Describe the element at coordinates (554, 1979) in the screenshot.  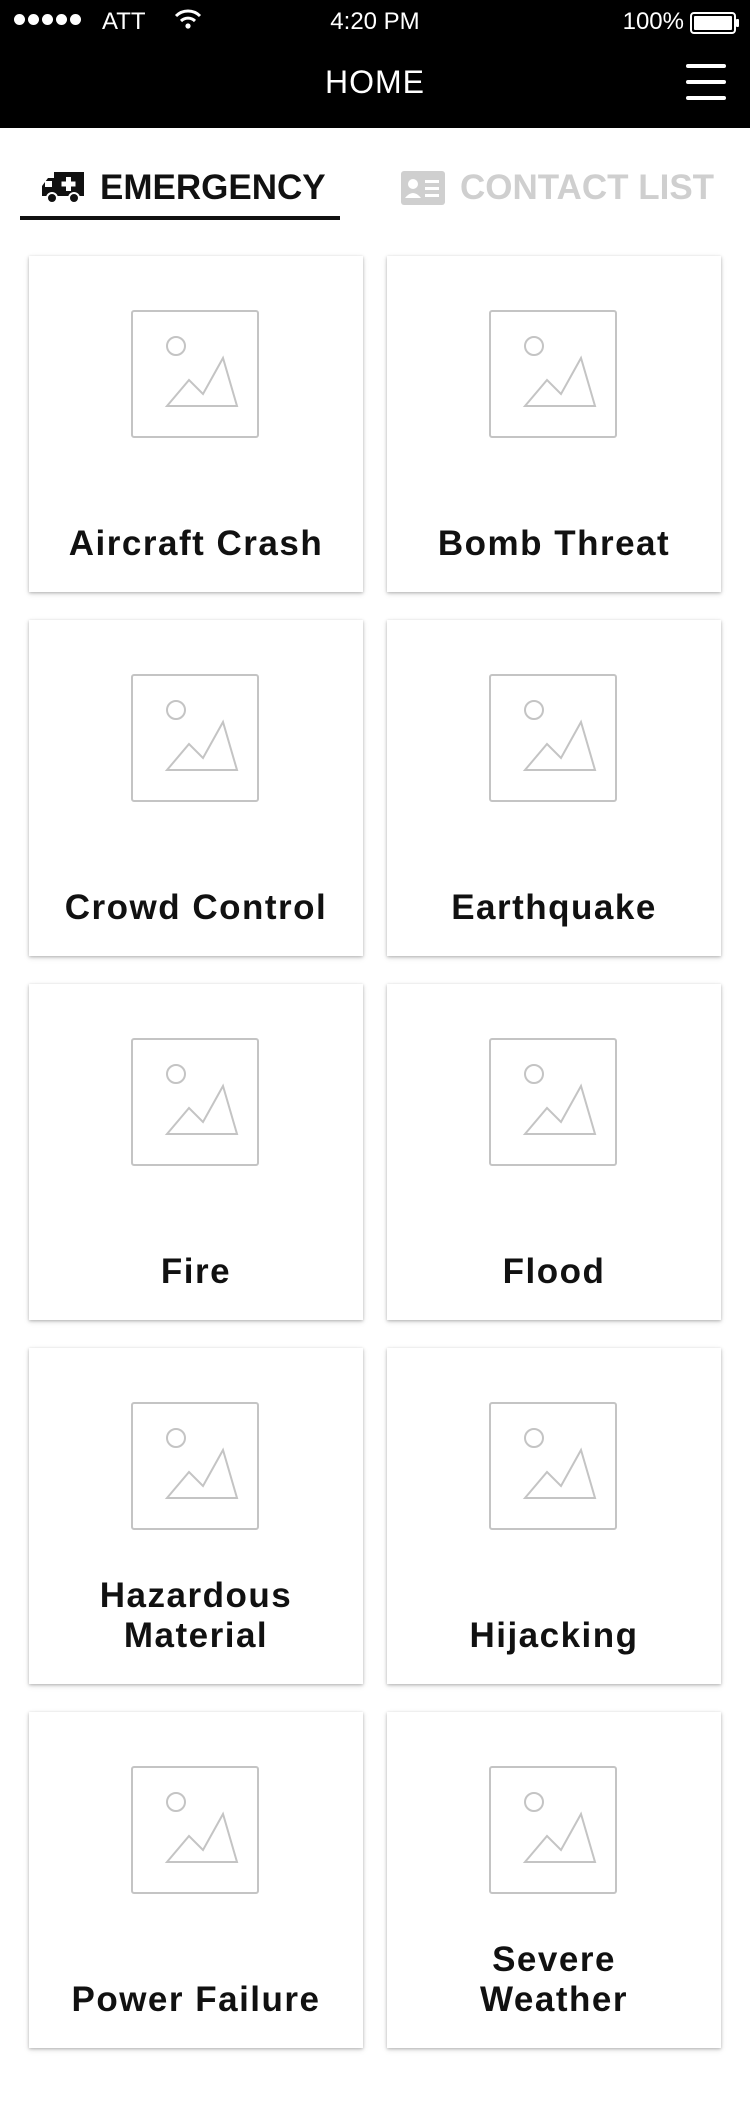
I see `card-label: Severe Weather` at that location.